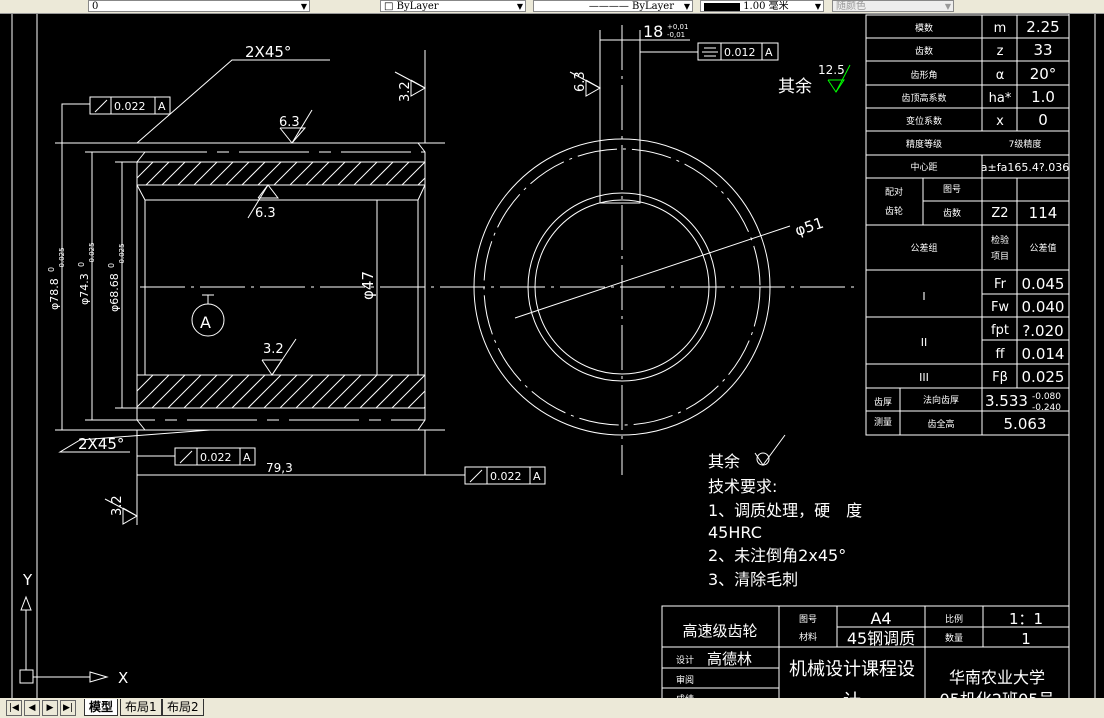  I want to click on svg-text: a±fa165.4?.036, so click(1025, 167).